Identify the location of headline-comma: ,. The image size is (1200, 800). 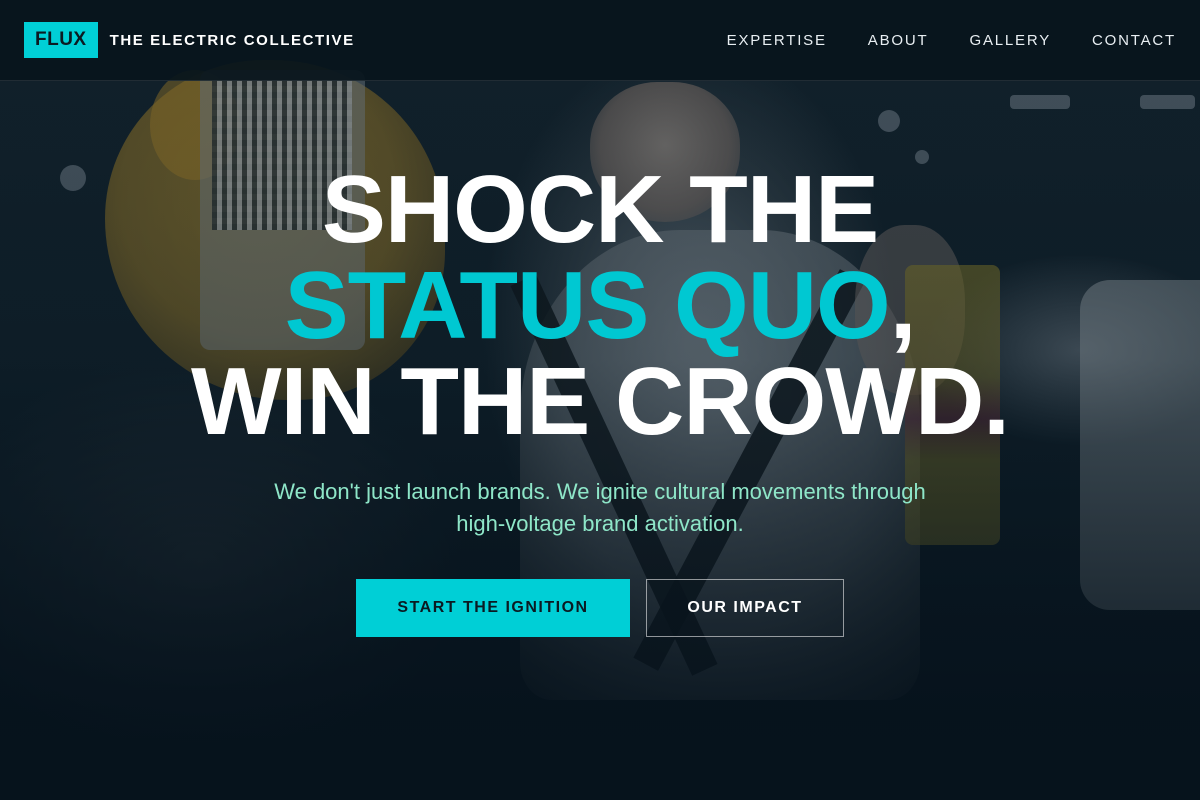
(903, 305).